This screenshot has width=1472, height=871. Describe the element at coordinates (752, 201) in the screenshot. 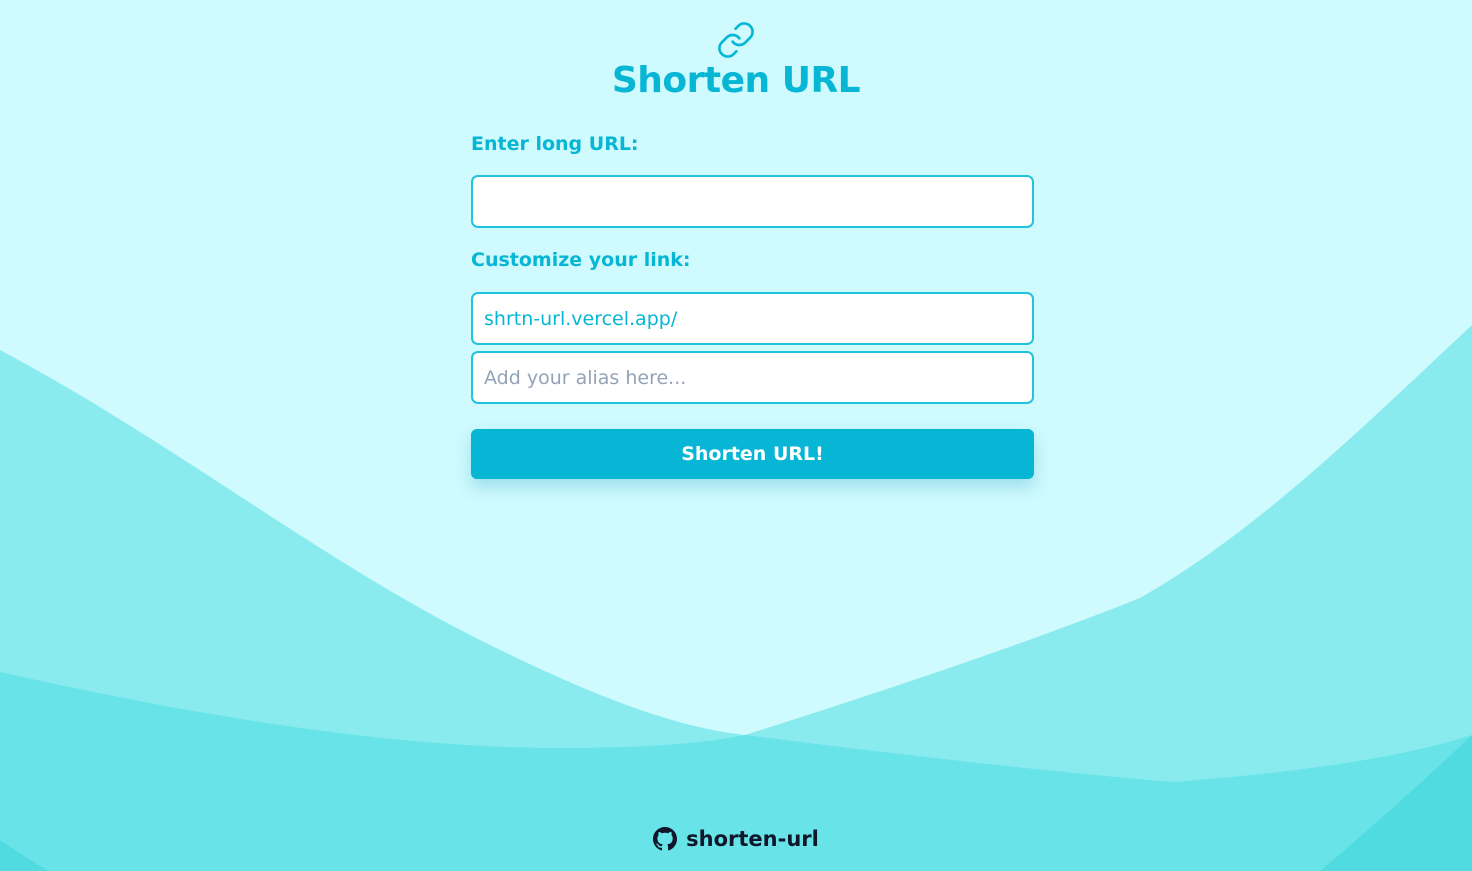

I see `long-url-input` at that location.